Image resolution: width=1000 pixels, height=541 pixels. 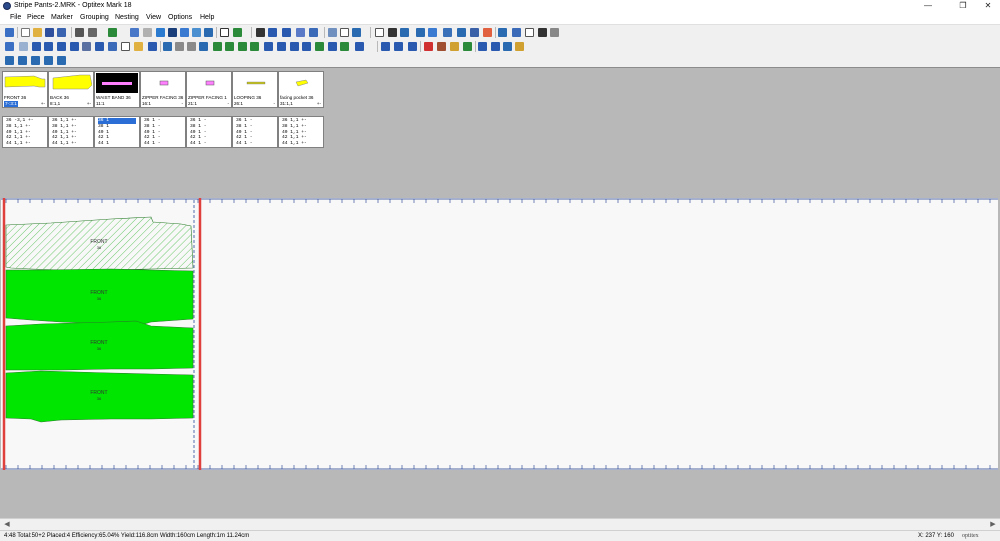 I want to click on menu-view: View, so click(x=153, y=18).